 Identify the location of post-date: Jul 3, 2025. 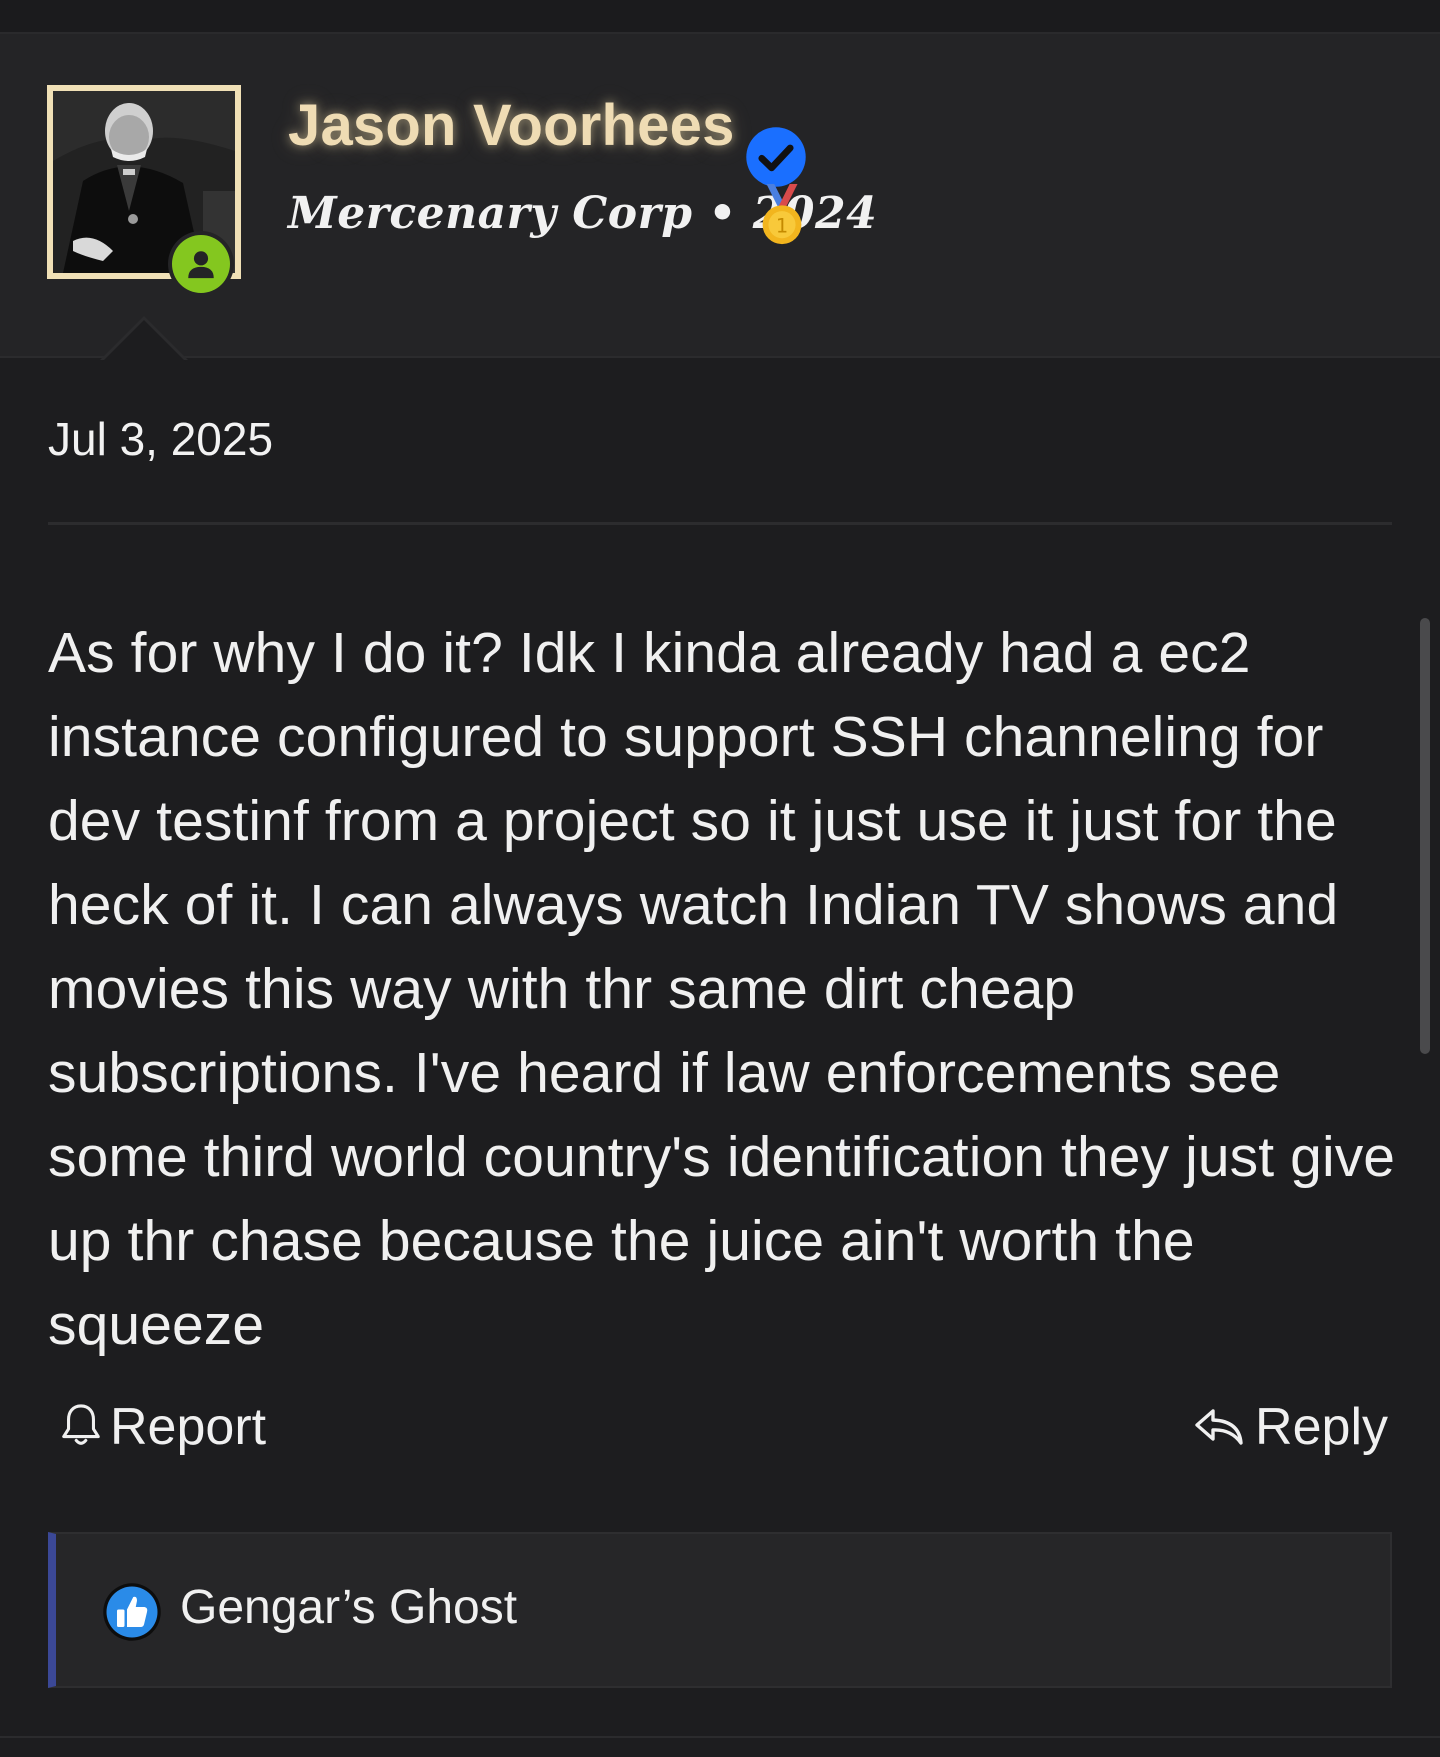
(160, 439).